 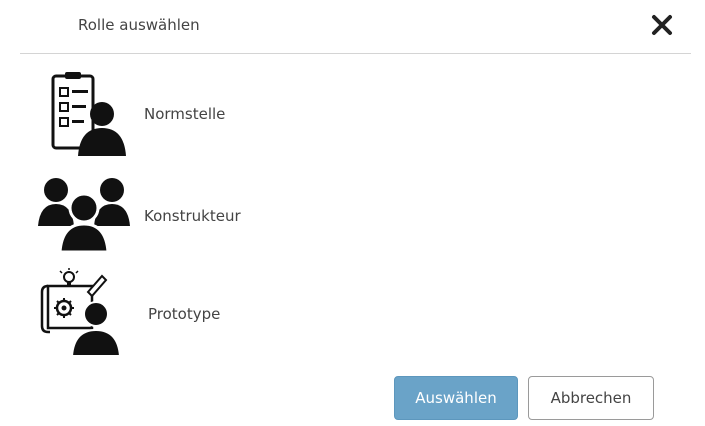 What do you see at coordinates (236, 316) in the screenshot?
I see `role-option-prototype: Prototype` at bounding box center [236, 316].